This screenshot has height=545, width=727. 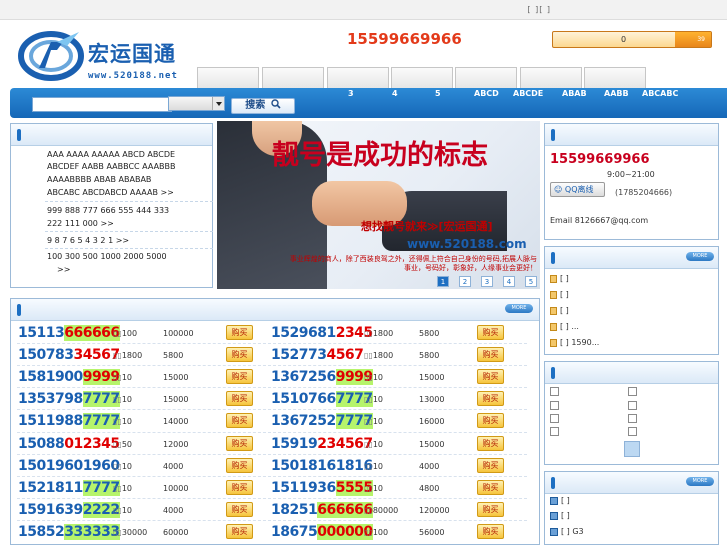 What do you see at coordinates (322, 532) in the screenshot?
I see `phone-number: 18675000000` at bounding box center [322, 532].